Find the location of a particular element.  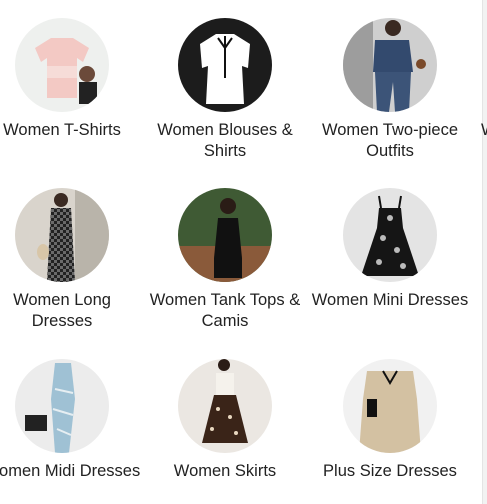

mini-dress-icon is located at coordinates (390, 235).